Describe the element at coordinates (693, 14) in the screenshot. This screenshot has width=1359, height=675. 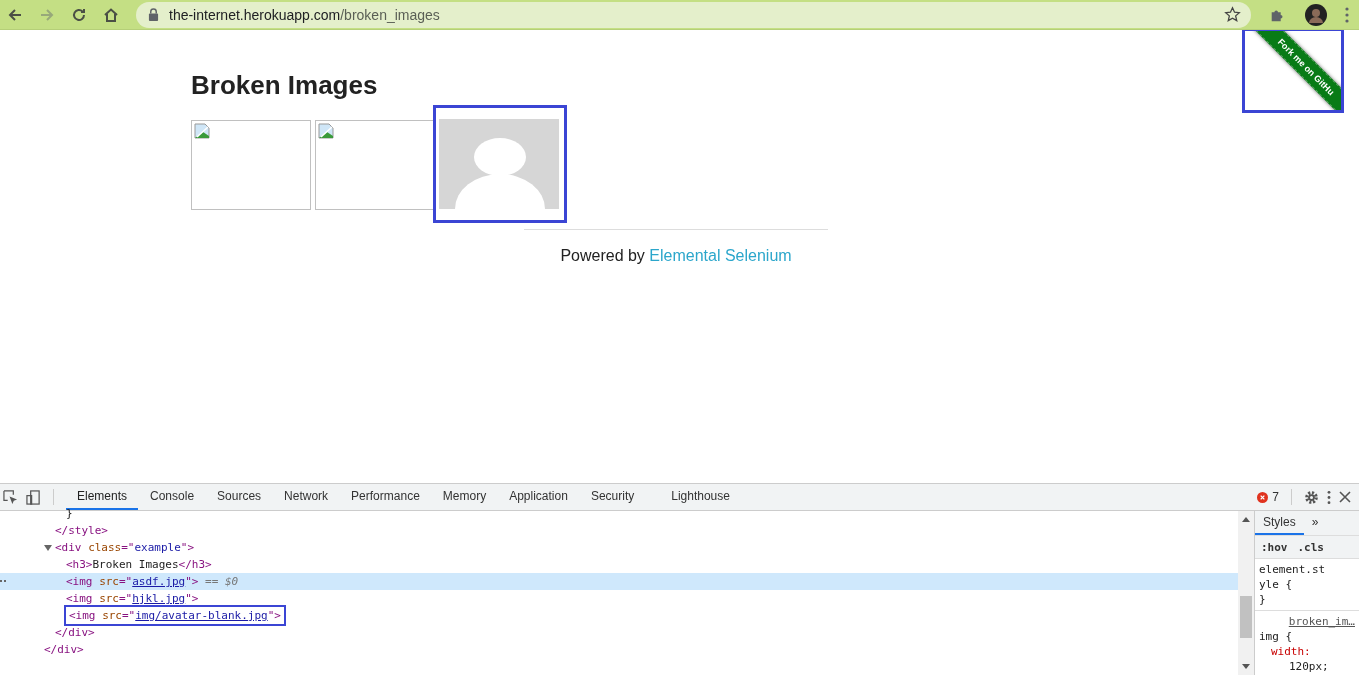
I see `address-bar: the-internet.herokuapp.com/broken_images` at that location.